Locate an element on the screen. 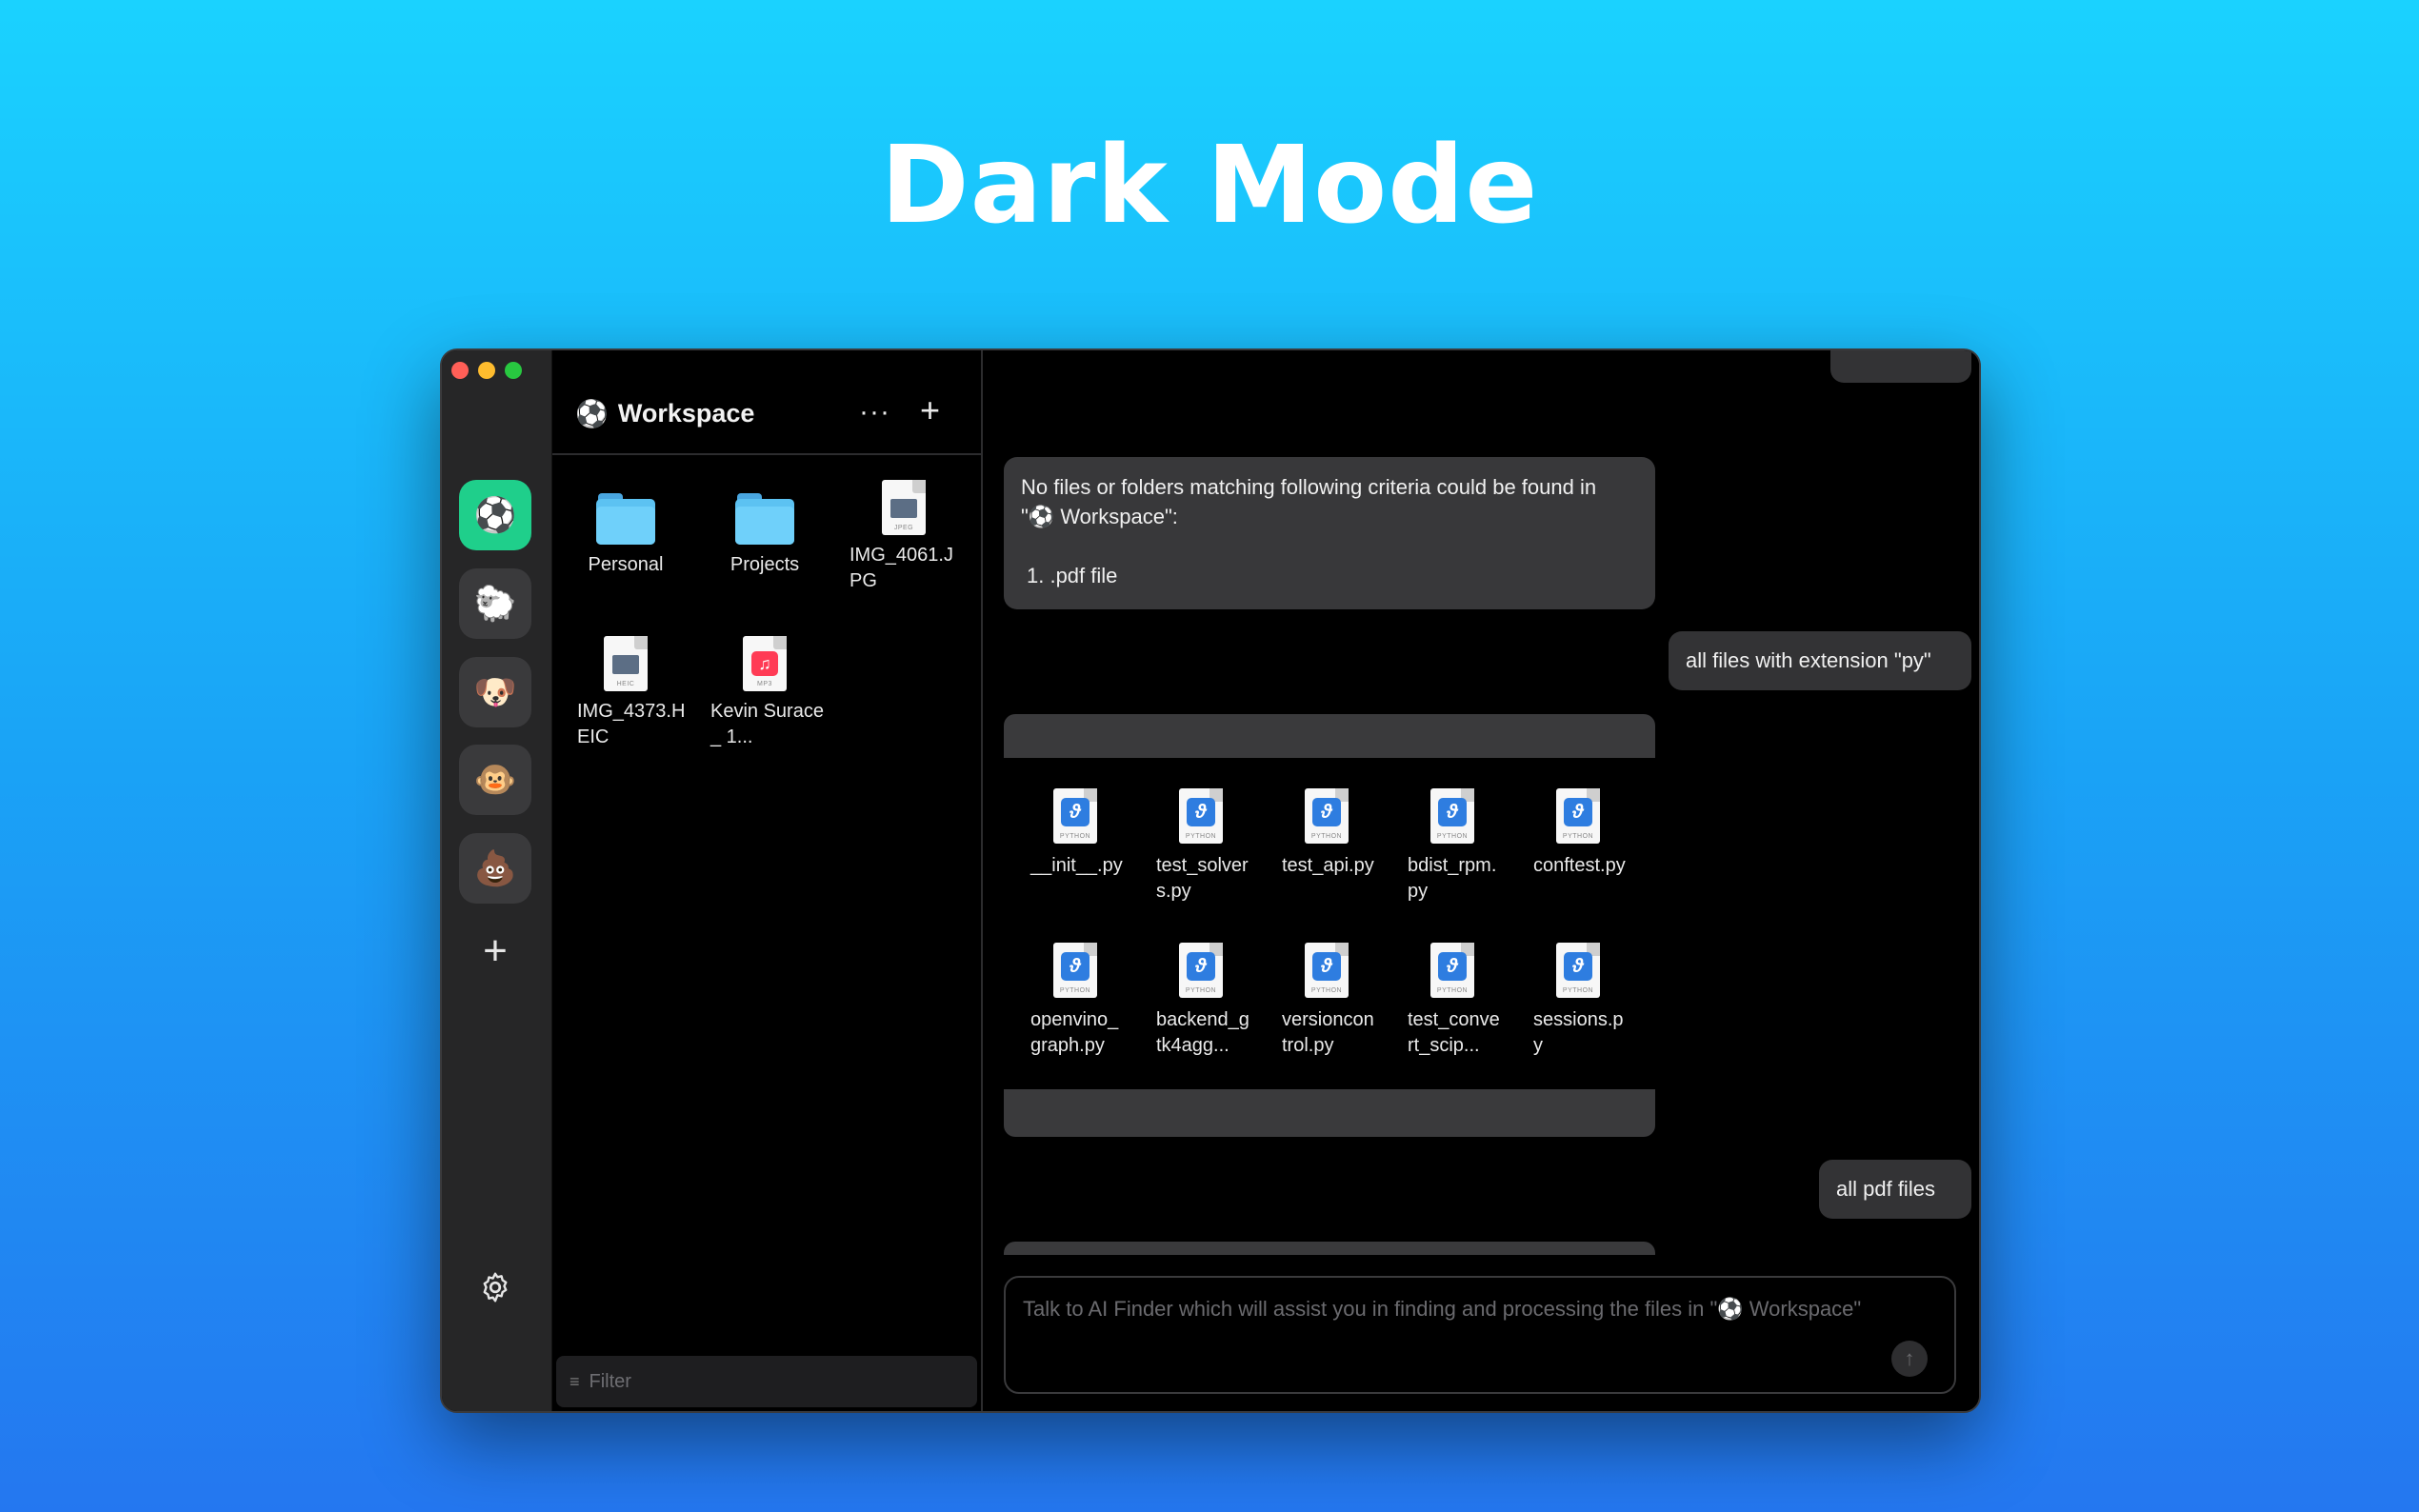 The width and height of the screenshot is (2419, 1512). result-file-item: ϑ PYTHON __init__.py is located at coordinates (1075, 833).